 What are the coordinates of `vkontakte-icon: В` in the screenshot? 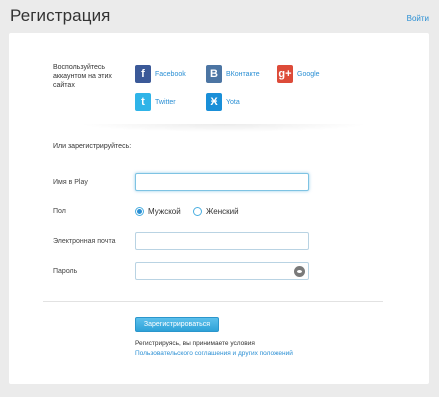 It's located at (214, 74).